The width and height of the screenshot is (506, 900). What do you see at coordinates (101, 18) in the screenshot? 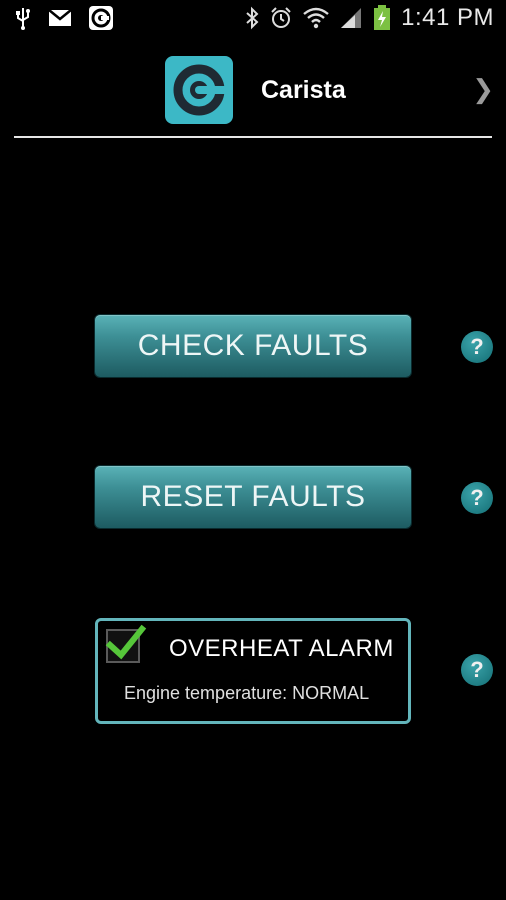
I see `carista-notification-icon` at bounding box center [101, 18].